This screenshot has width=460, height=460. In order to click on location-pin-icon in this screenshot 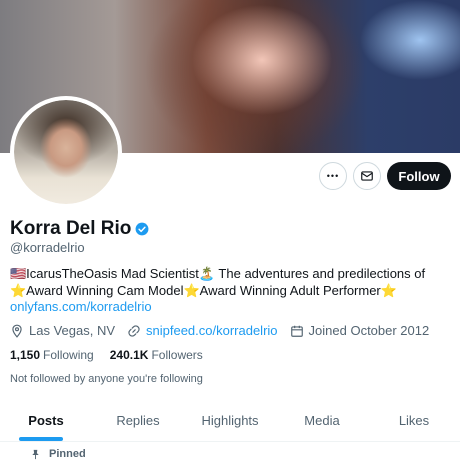, I will do `click(17, 331)`.